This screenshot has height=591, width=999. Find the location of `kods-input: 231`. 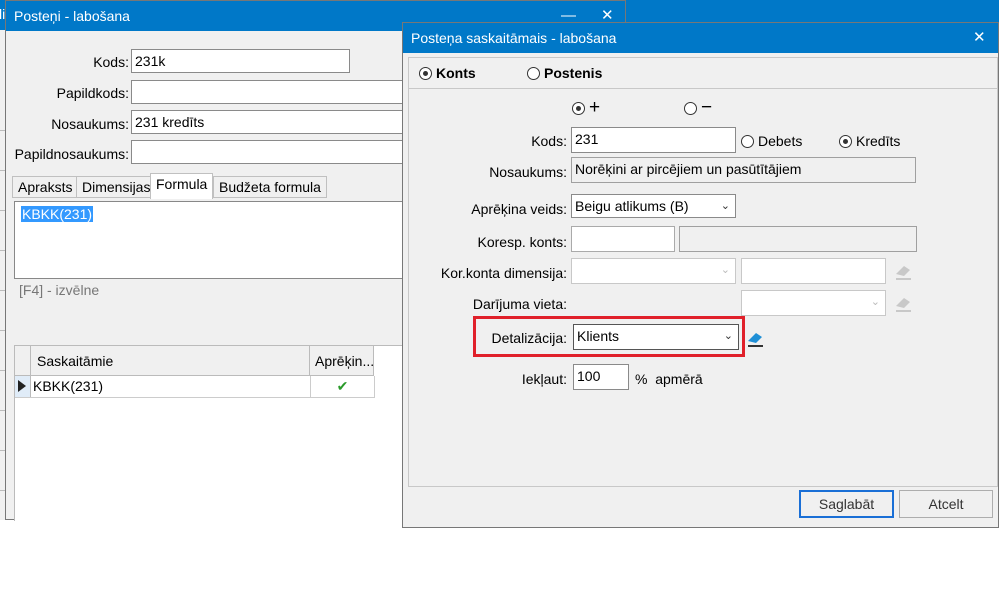

kods-input: 231 is located at coordinates (653, 140).